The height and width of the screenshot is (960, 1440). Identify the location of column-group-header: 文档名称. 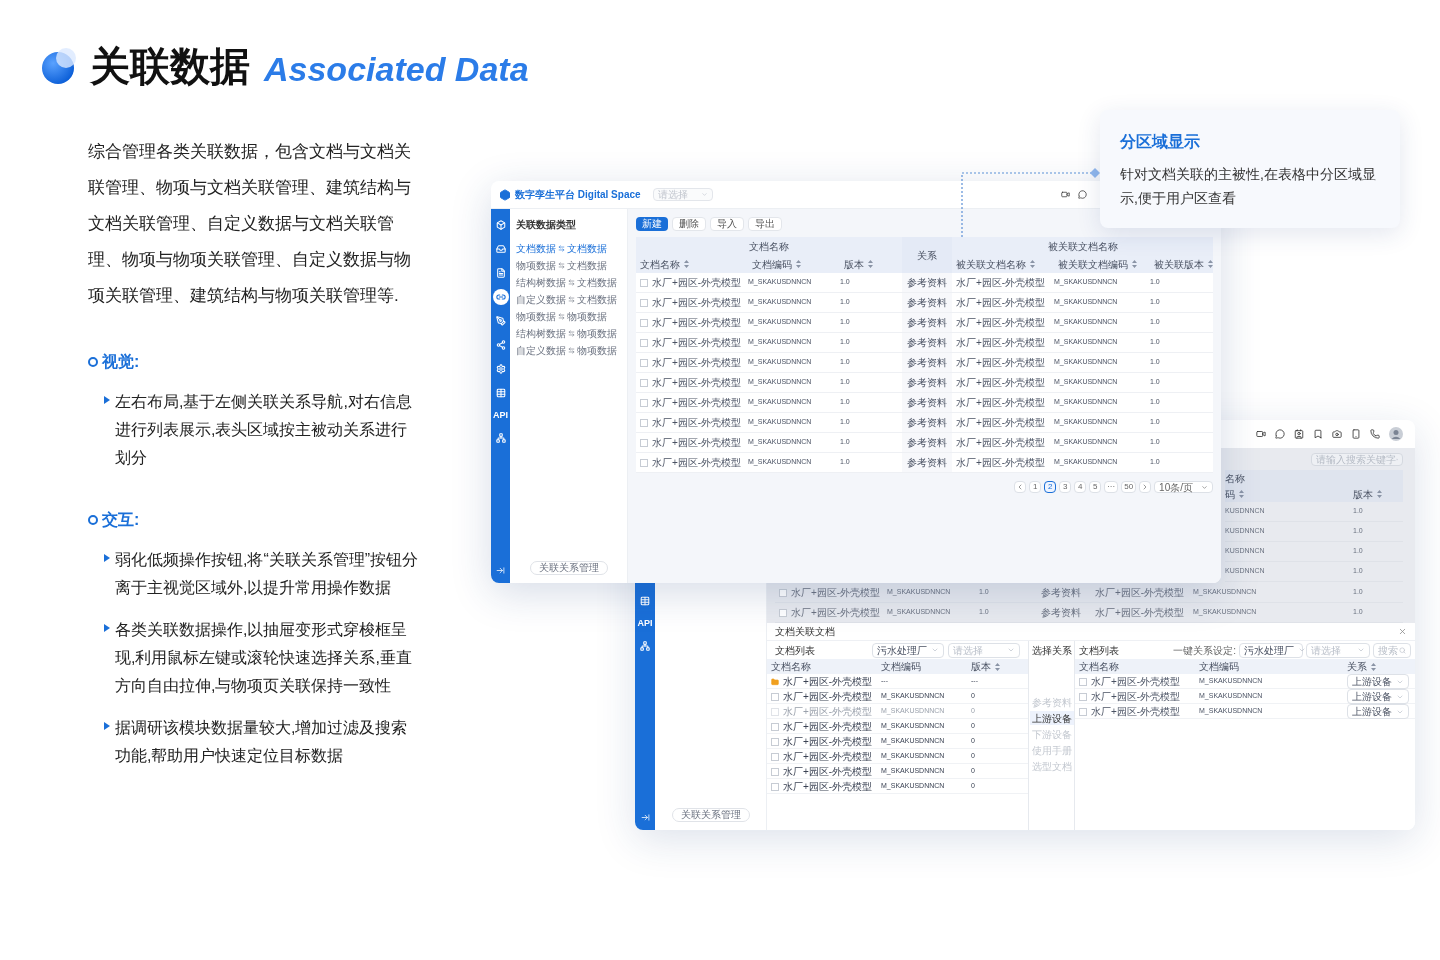
(769, 246).